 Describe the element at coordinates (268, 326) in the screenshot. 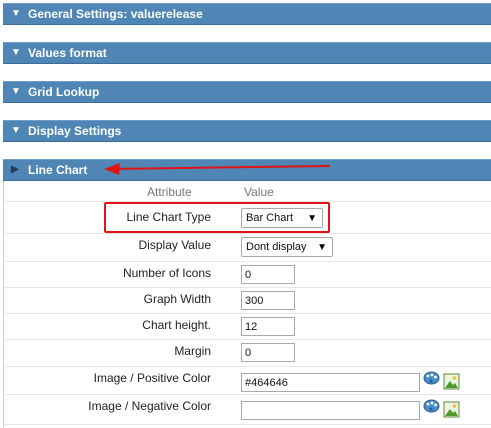

I see `chart-height-input: 12` at that location.